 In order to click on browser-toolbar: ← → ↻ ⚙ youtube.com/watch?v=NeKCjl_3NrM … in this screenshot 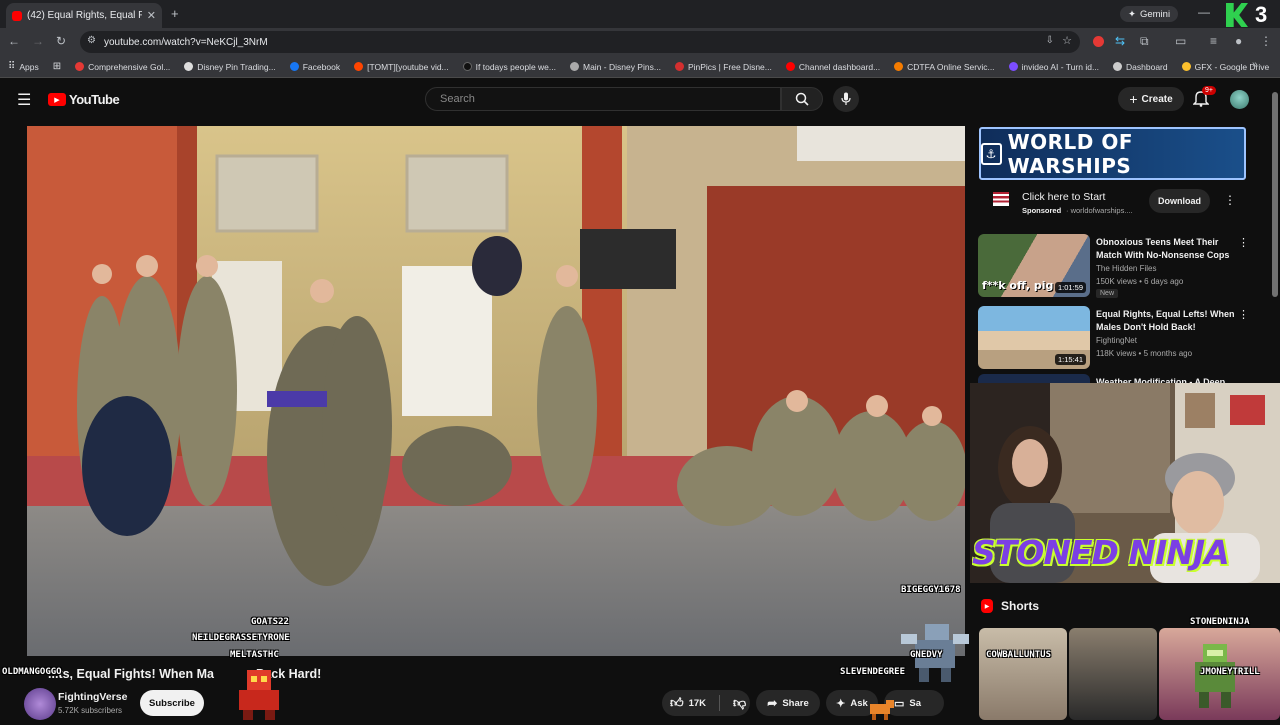, I will do `click(640, 42)`.